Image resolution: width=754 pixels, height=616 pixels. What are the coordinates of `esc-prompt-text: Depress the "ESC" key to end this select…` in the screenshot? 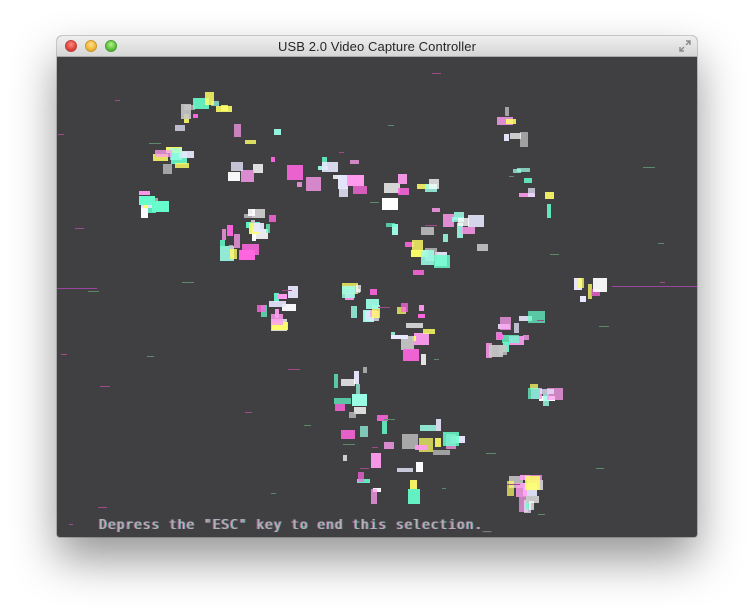 It's located at (295, 525).